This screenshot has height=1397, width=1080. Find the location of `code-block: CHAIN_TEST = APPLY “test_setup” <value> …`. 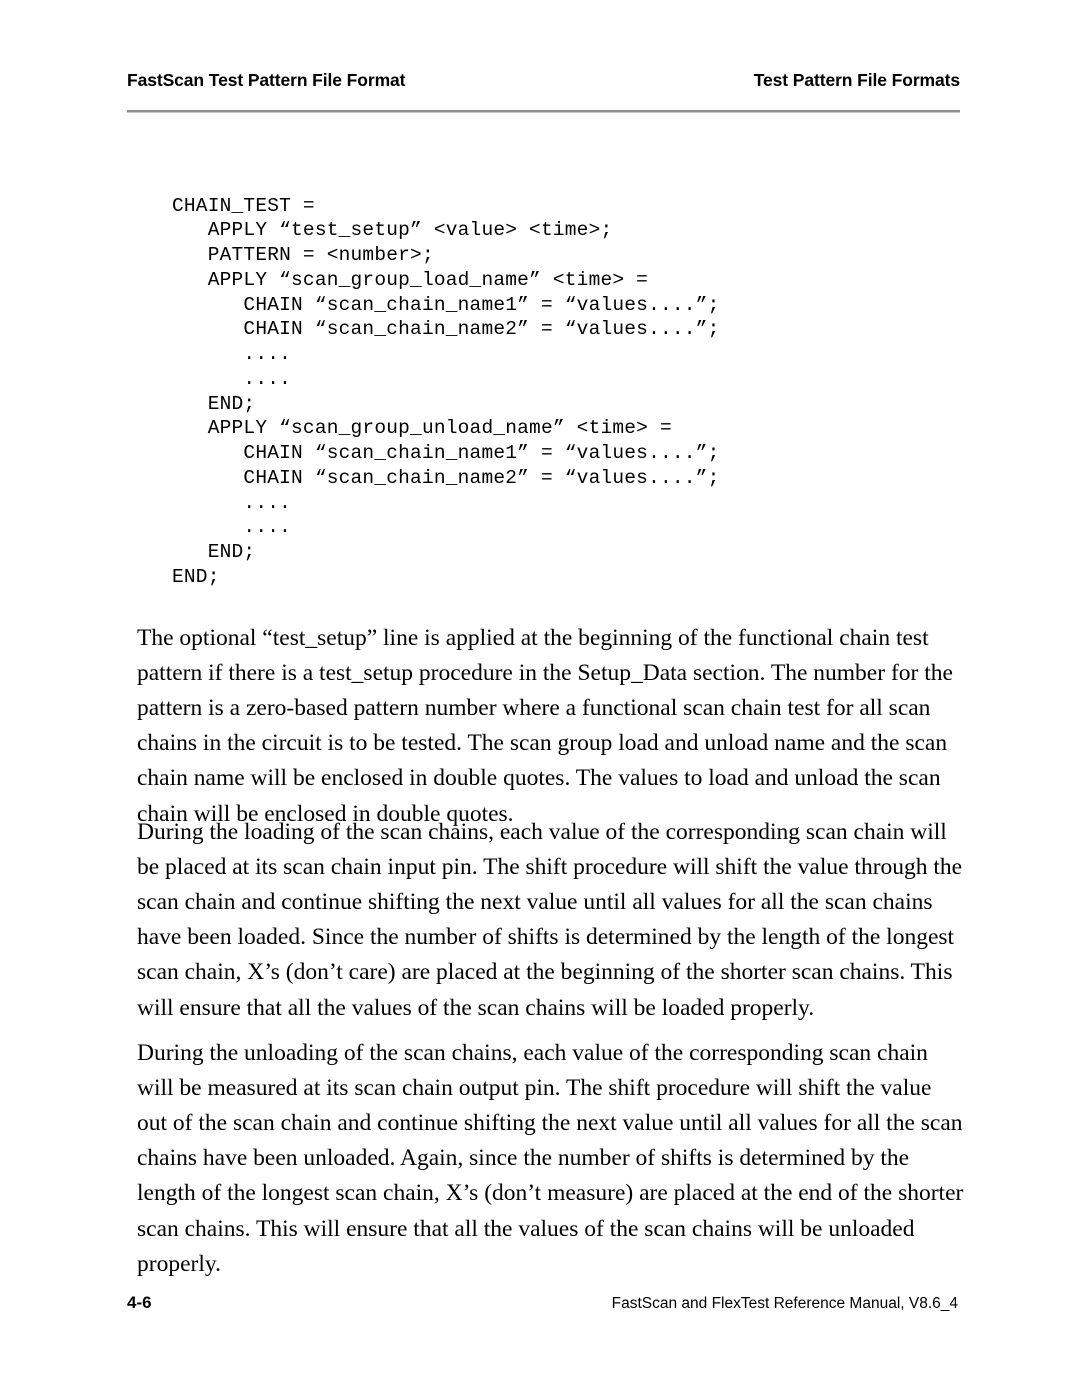

code-block: CHAIN_TEST = APPLY “test_setup” <value> … is located at coordinates (446, 392).